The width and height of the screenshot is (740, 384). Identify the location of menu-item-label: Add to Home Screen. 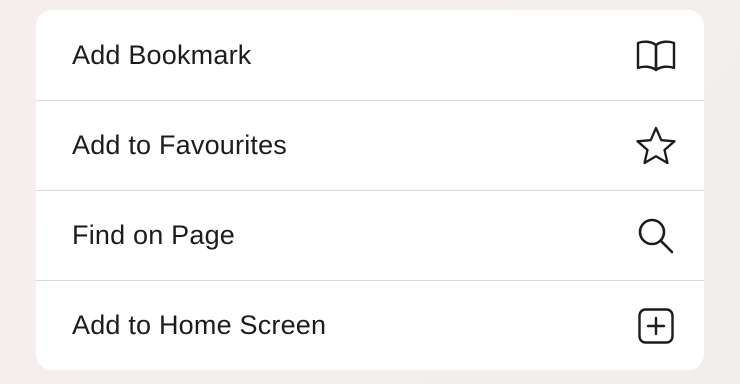
(199, 325).